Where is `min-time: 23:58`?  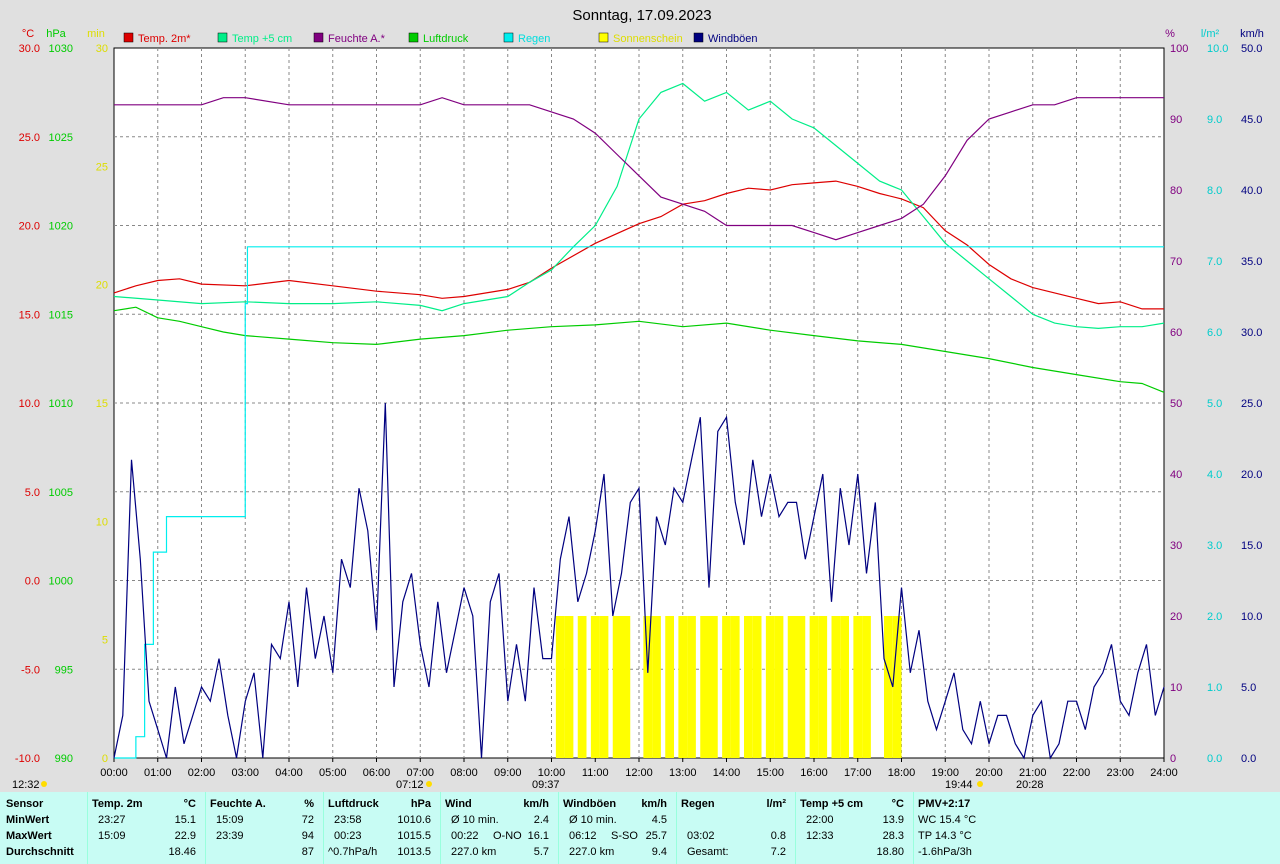 min-time: 23:58 is located at coordinates (348, 820).